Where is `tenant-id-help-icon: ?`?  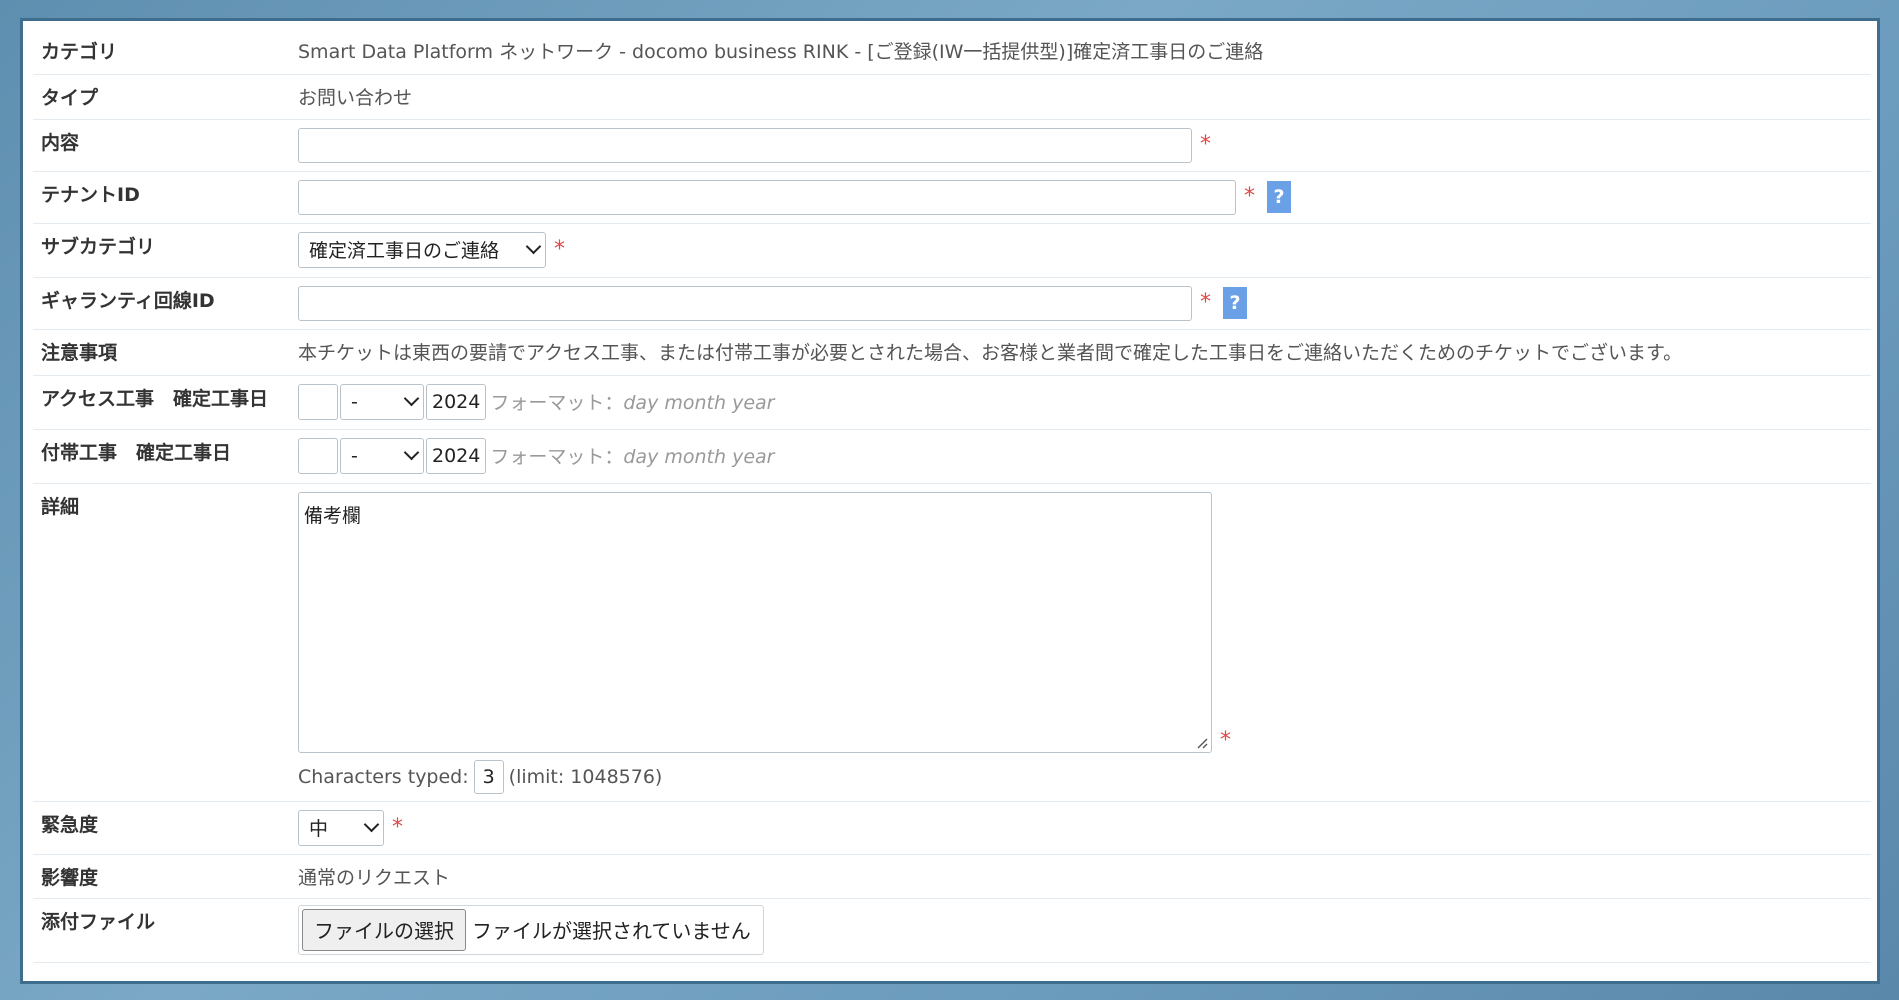
tenant-id-help-icon: ? is located at coordinates (1279, 197).